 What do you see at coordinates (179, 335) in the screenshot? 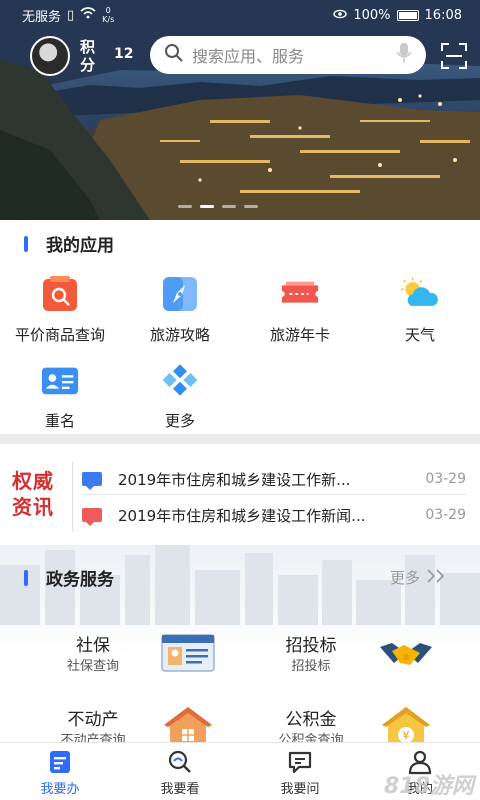
I see `app-label: 旅游攻略` at bounding box center [179, 335].